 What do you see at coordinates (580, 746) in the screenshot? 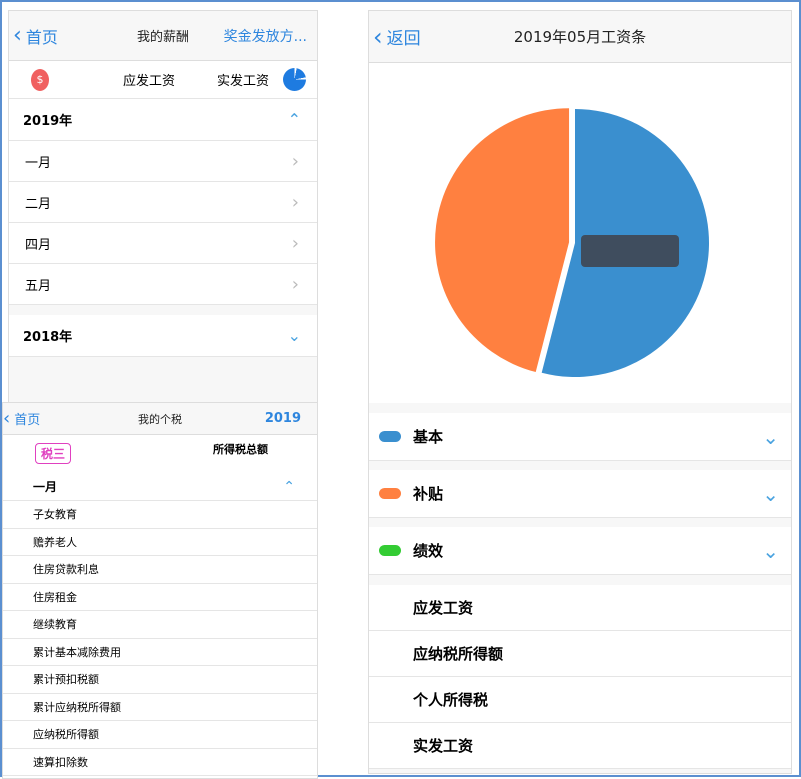
I see `summary-row: 实发工资` at bounding box center [580, 746].